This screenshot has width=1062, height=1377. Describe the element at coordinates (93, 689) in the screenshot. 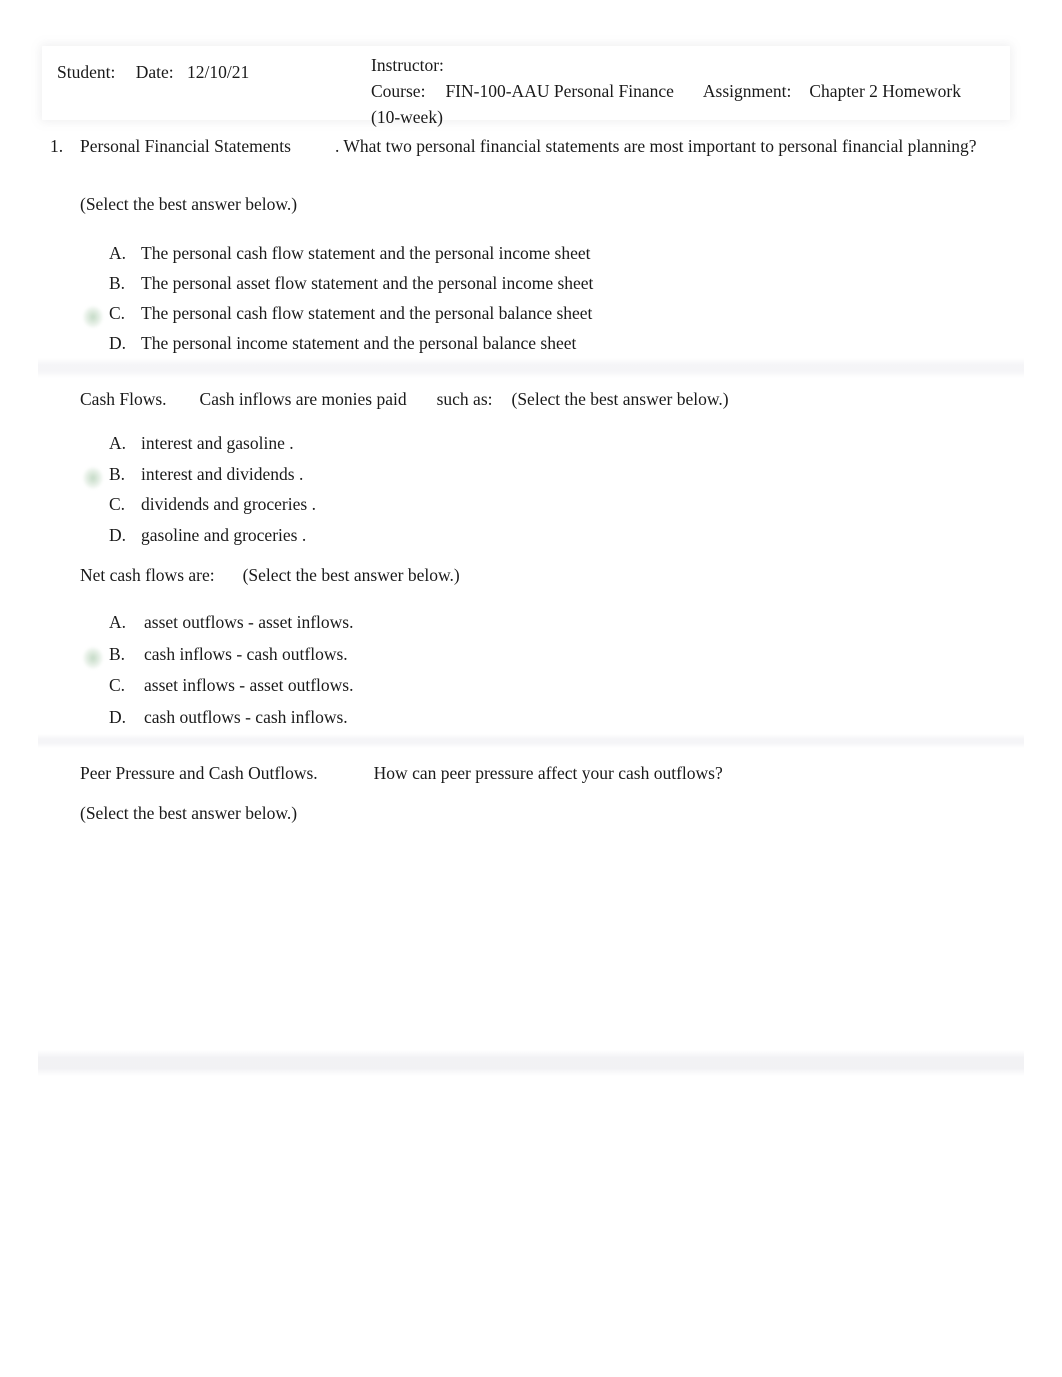

I see `netflow-option-marker-c` at that location.